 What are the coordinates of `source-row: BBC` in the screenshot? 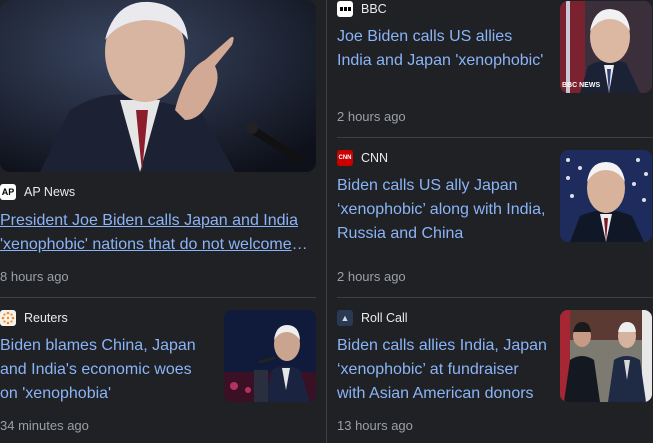 It's located at (362, 9).